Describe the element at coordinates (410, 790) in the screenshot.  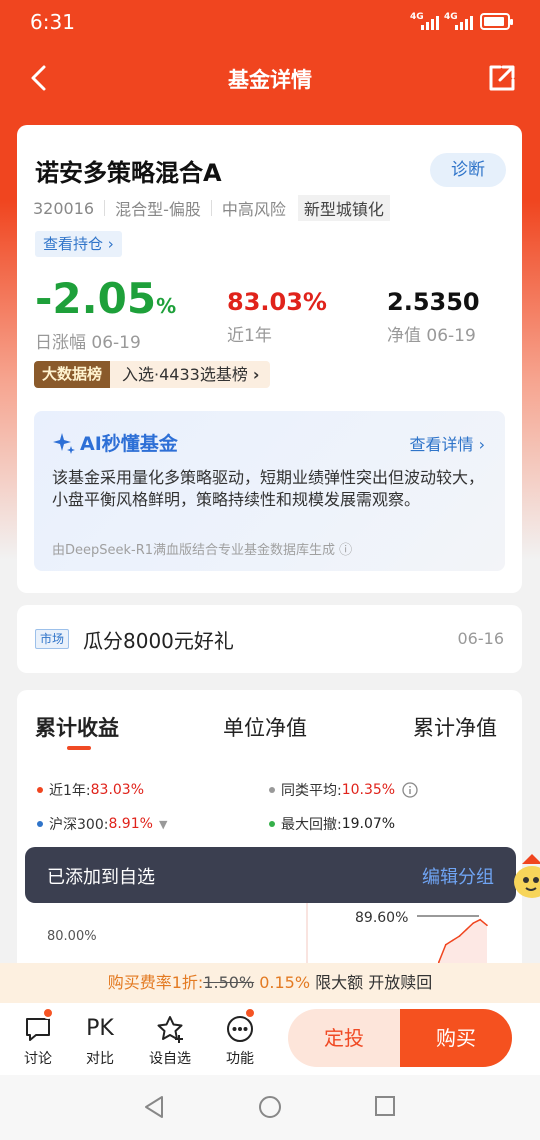
I see `info-icon` at that location.